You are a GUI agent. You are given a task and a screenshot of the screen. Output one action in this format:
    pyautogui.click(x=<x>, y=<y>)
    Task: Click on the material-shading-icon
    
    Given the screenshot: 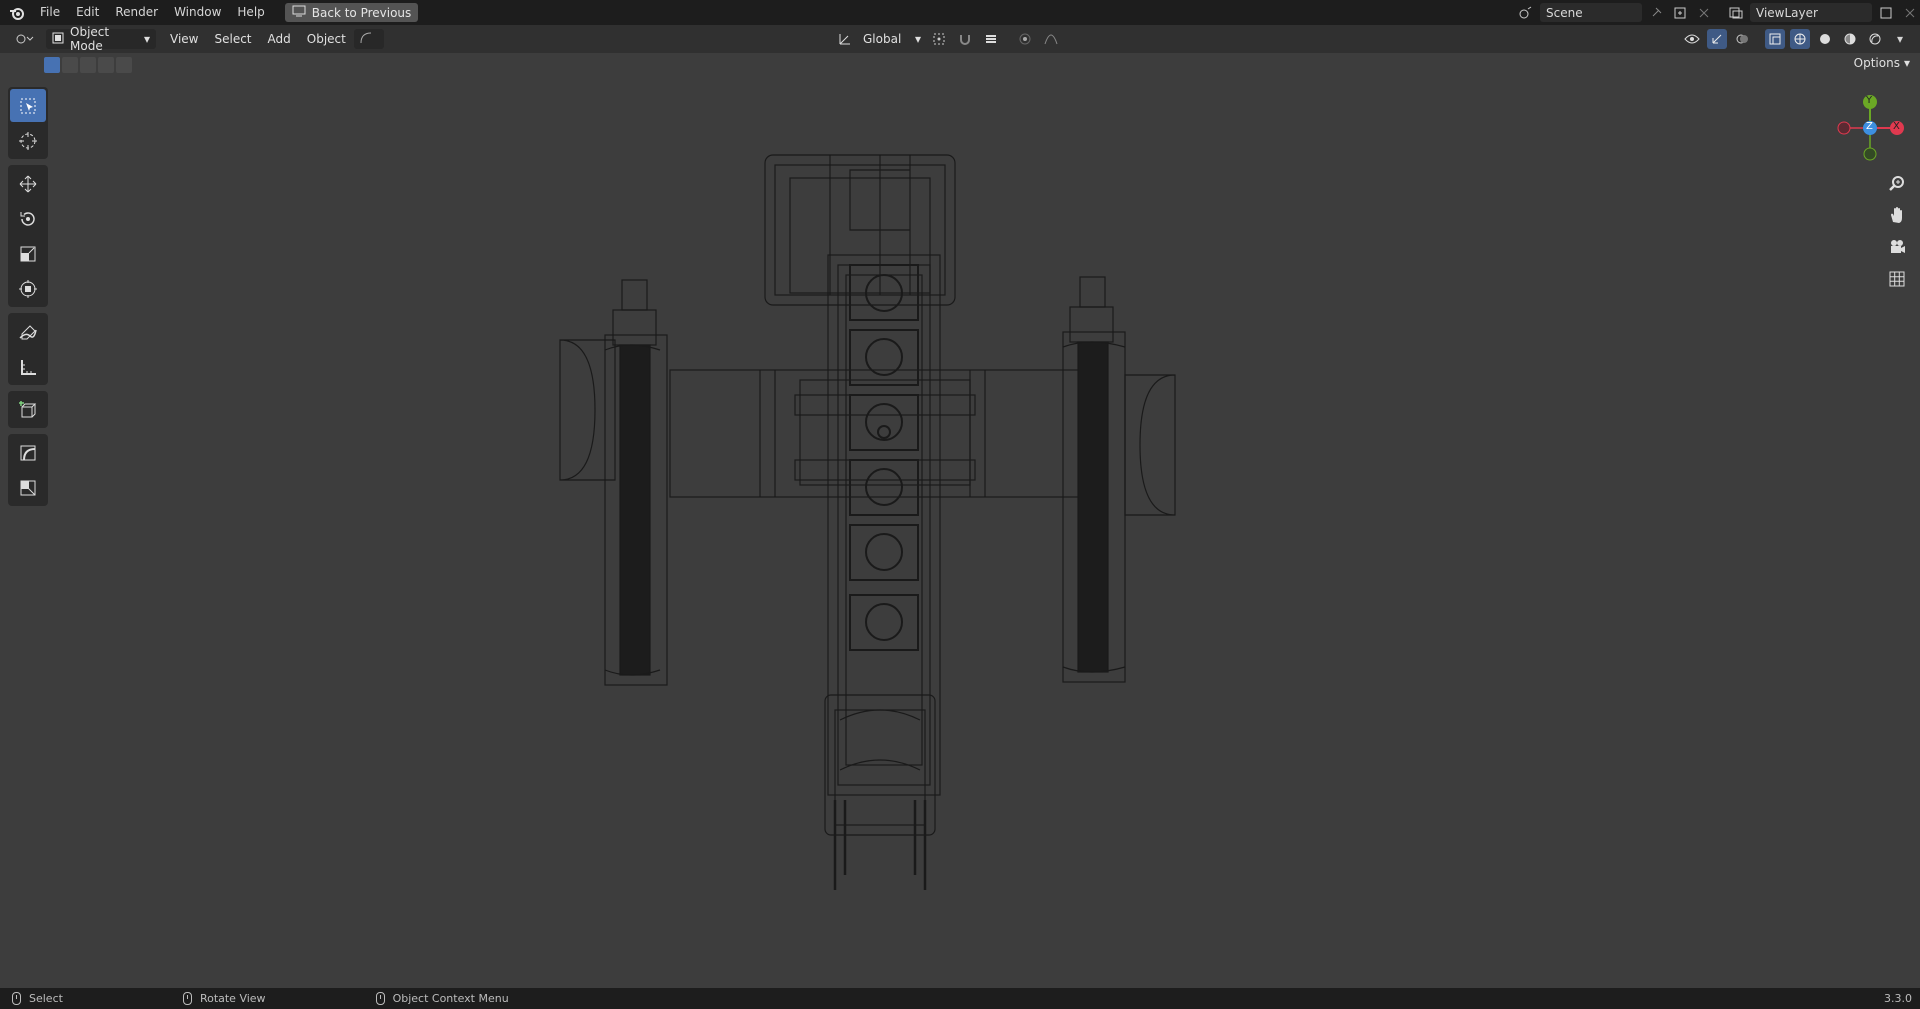 What is the action you would take?
    pyautogui.click(x=1850, y=39)
    